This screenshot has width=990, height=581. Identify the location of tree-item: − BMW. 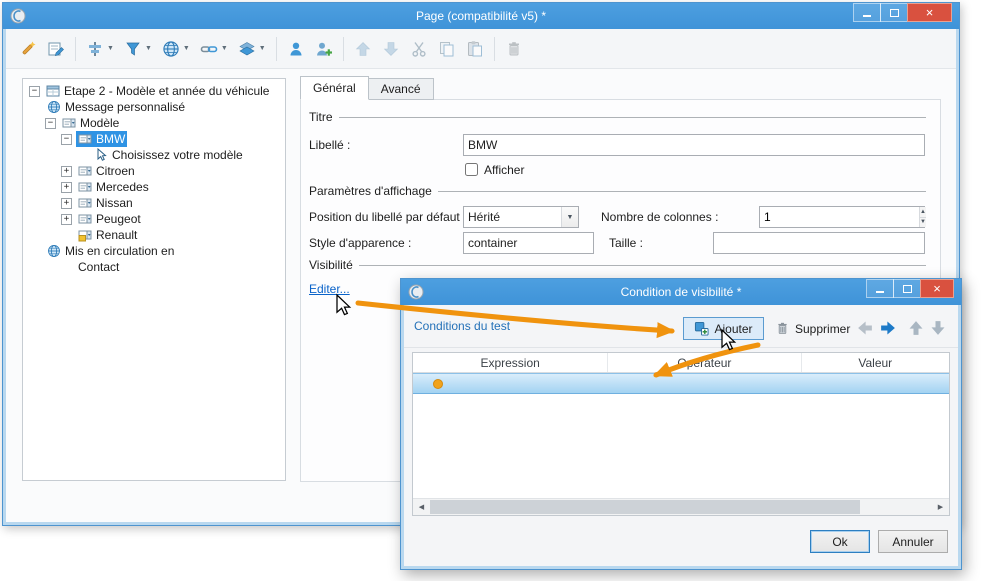
(154, 139).